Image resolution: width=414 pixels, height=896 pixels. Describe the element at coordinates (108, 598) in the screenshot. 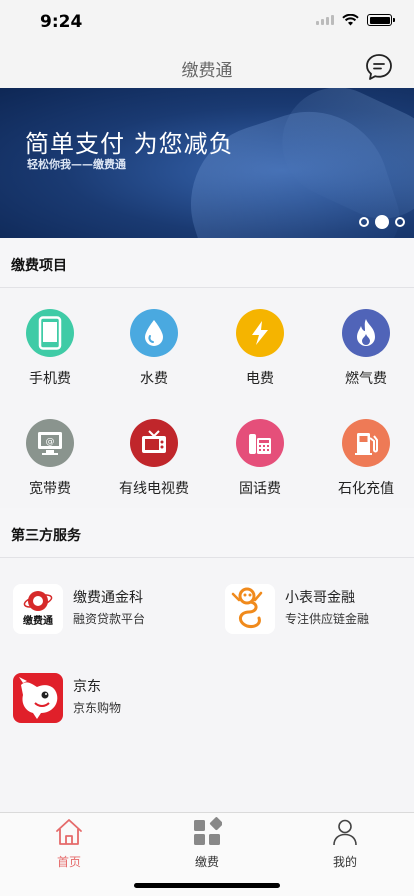

I see `service-name: 缴费通金科` at that location.